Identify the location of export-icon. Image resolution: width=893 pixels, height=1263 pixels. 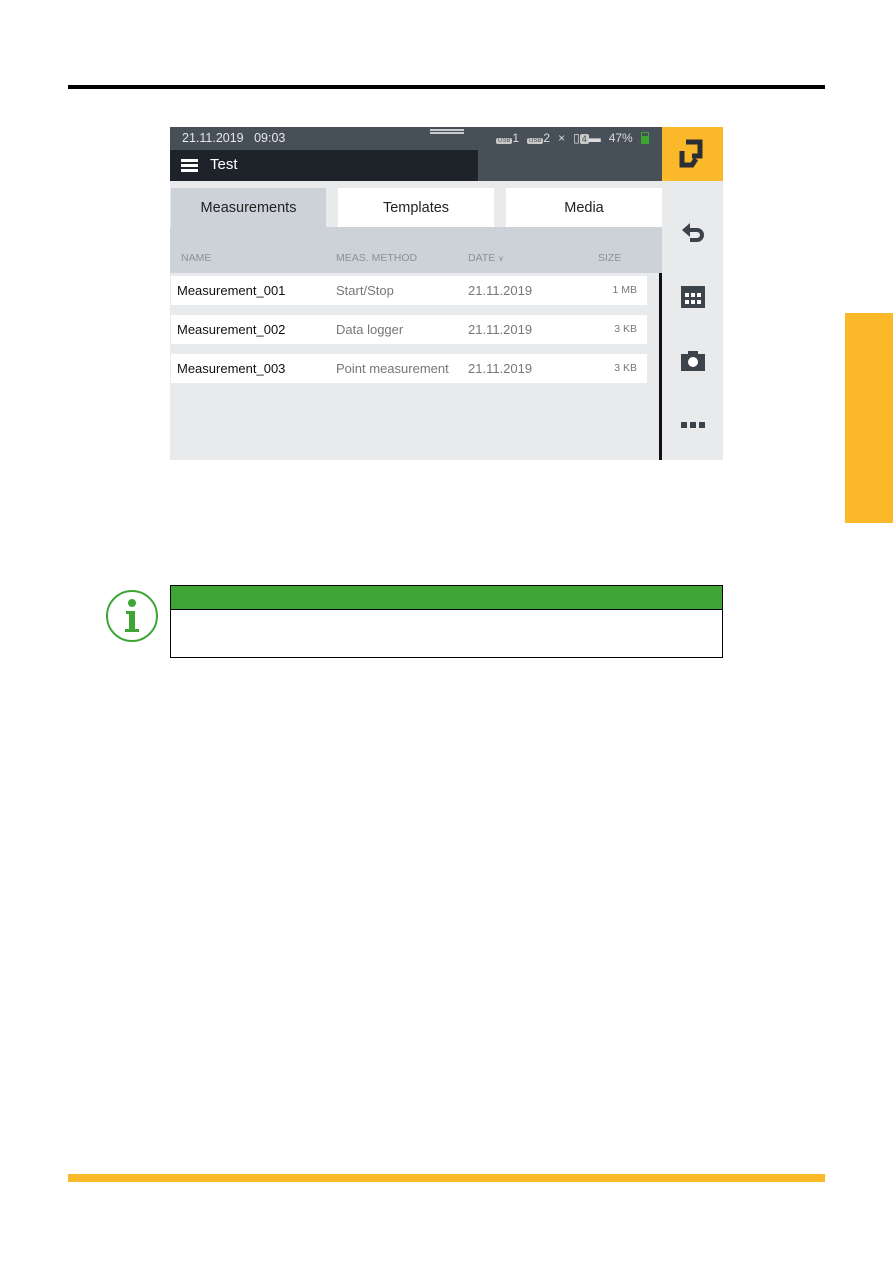
(691, 153).